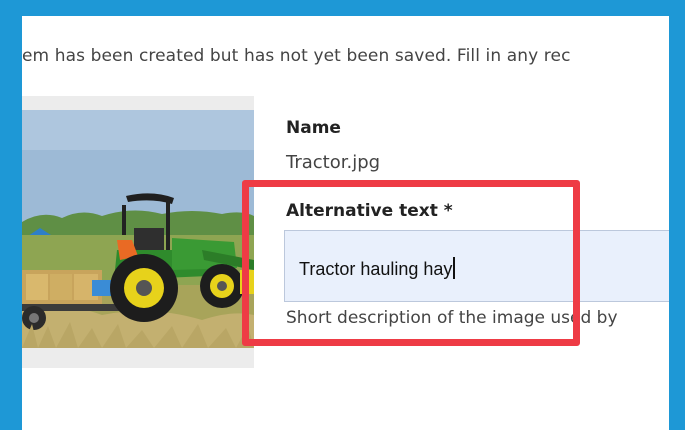 This screenshot has height=430, width=685. Describe the element at coordinates (333, 162) in the screenshot. I see `name-value: Tractor.jpg` at that location.